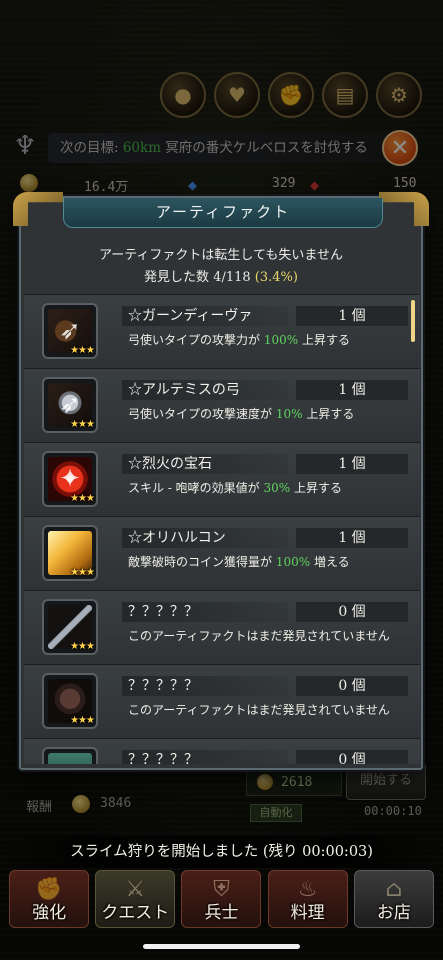 The image size is (443, 960). What do you see at coordinates (179, 277) in the screenshot?
I see `found-label: 発見した数` at bounding box center [179, 277].